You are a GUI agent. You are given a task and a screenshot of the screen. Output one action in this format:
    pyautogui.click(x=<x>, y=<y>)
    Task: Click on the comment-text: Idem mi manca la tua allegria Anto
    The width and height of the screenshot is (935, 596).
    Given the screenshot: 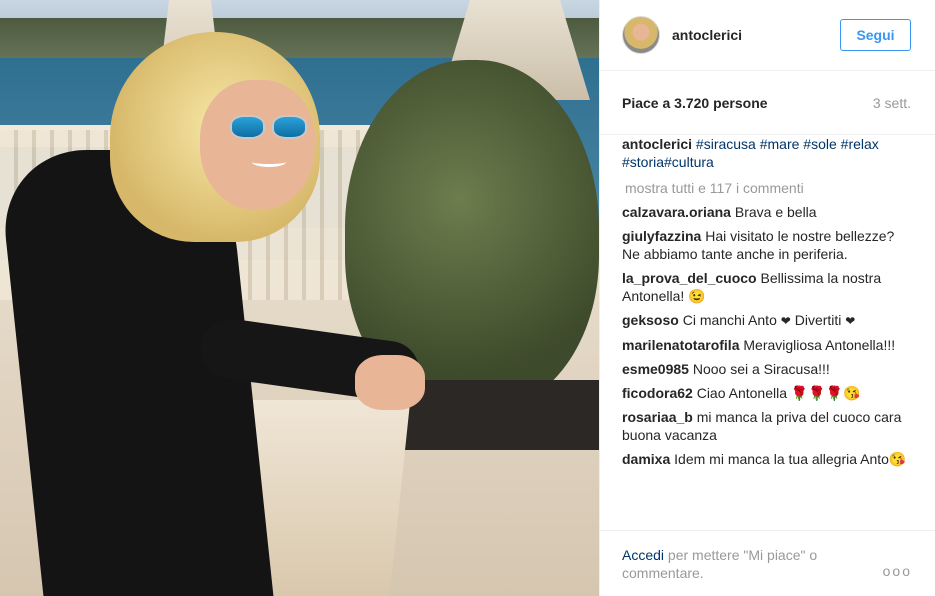 What is the action you would take?
    pyautogui.click(x=781, y=459)
    